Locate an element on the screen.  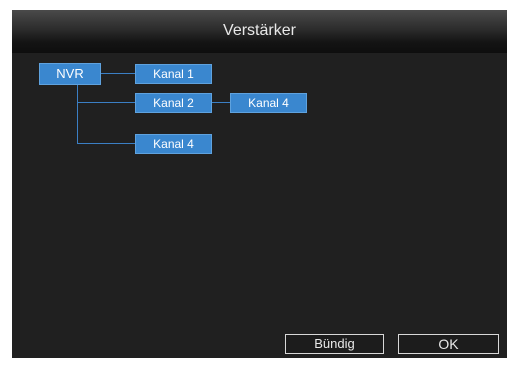
tree-node-kanal-1: Kanal 1 is located at coordinates (173, 74).